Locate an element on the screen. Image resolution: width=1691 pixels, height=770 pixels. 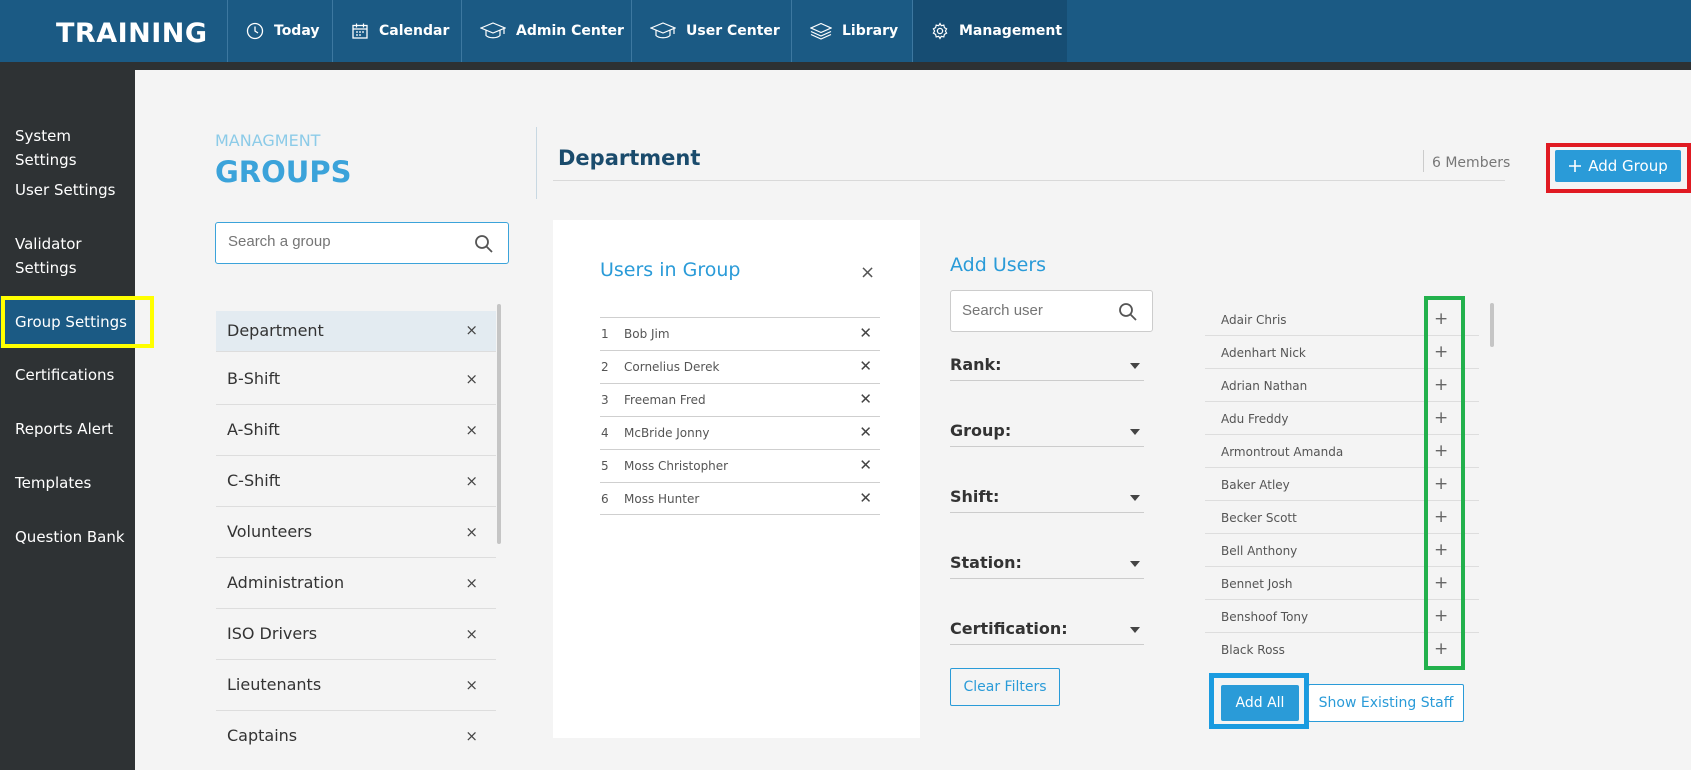
station-filter-select: Station: is located at coordinates (1047, 564).